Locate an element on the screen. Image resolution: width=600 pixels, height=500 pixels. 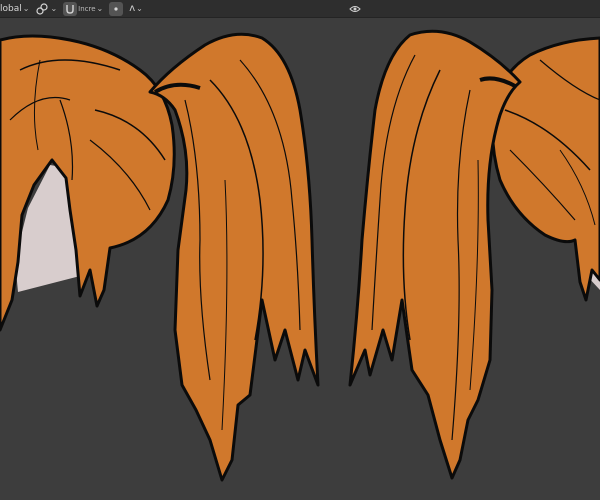
transform-orientation-label: lobal is located at coordinates (11, 8).